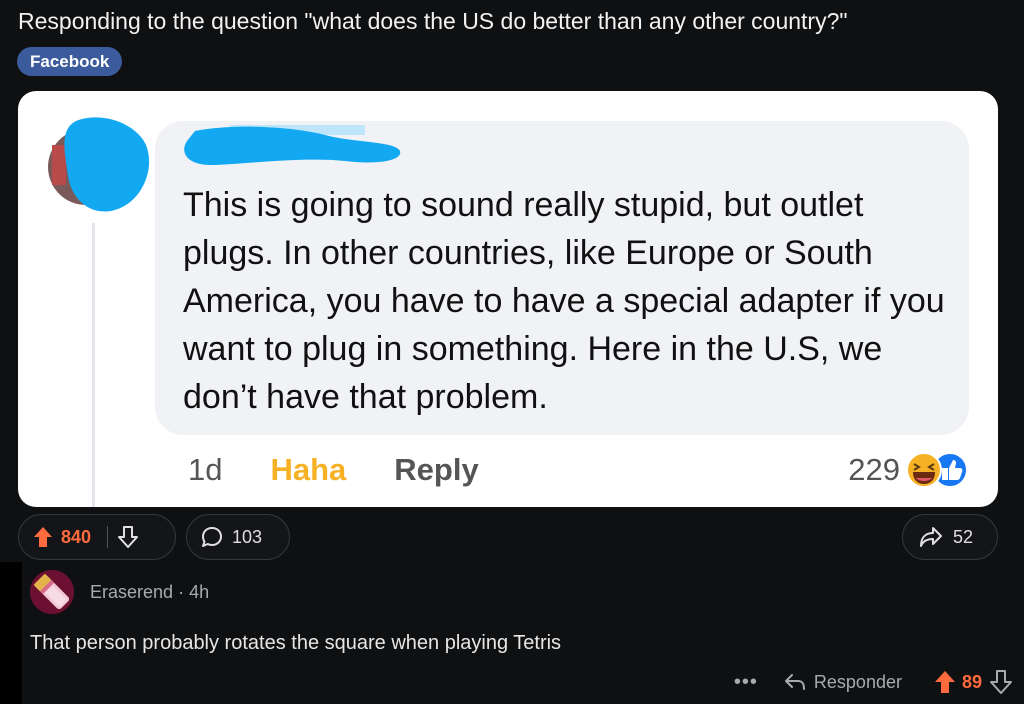  I want to click on redacted-name, so click(290, 143).